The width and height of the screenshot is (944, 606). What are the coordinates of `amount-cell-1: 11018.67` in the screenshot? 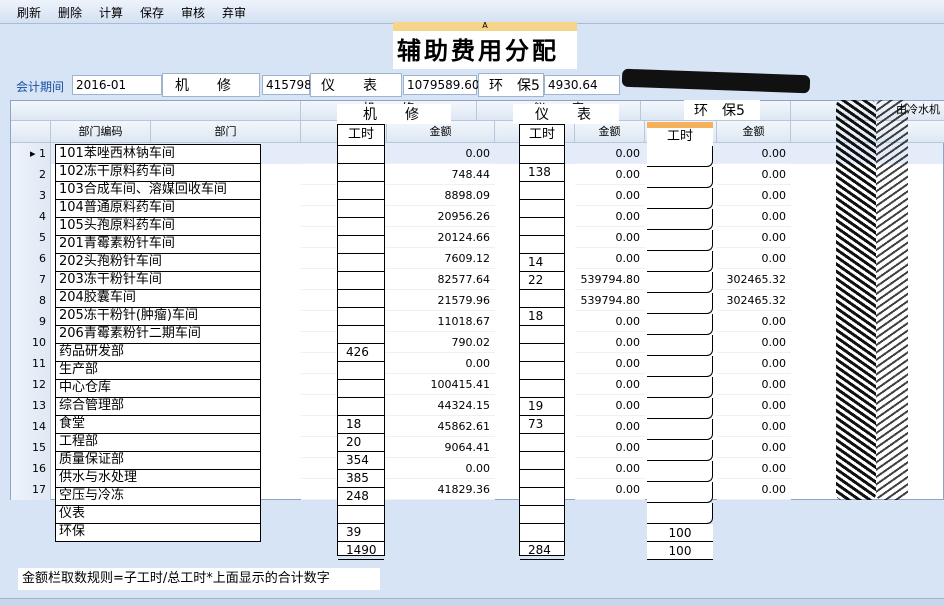 It's located at (441, 321).